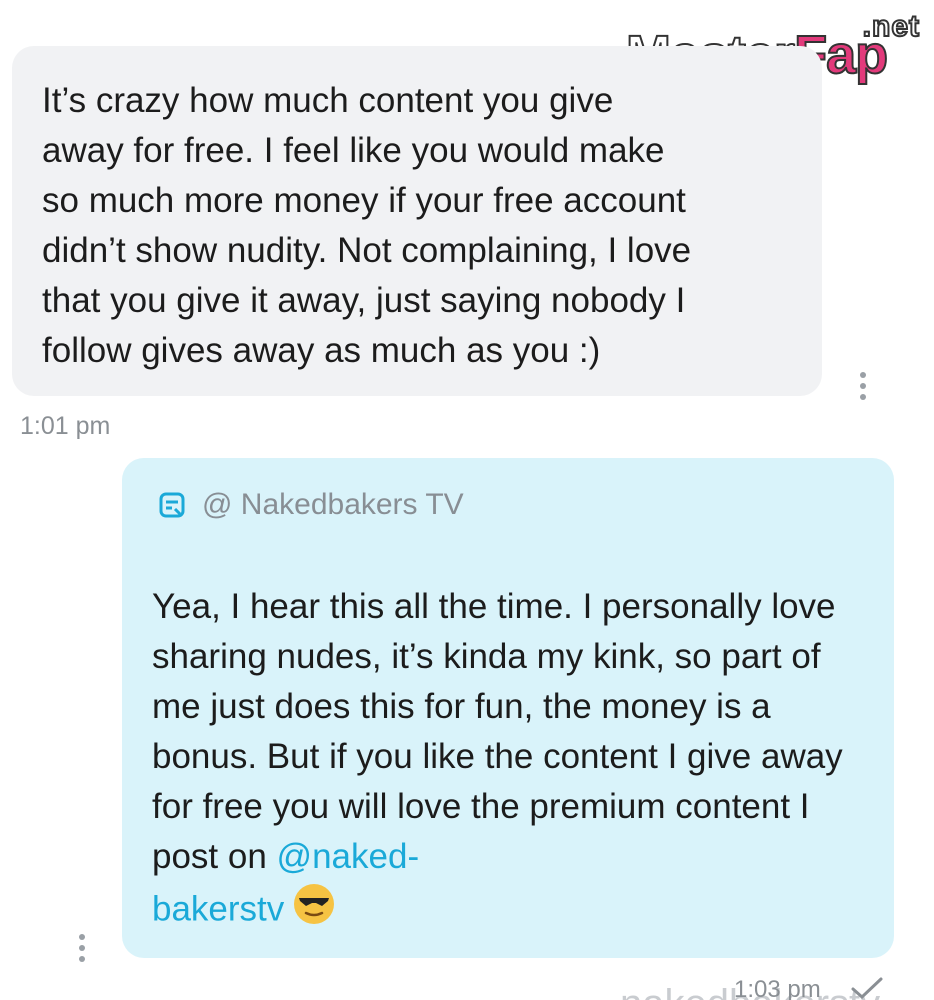  I want to click on outgoing-message-time: 1:03 pm, so click(777, 988).